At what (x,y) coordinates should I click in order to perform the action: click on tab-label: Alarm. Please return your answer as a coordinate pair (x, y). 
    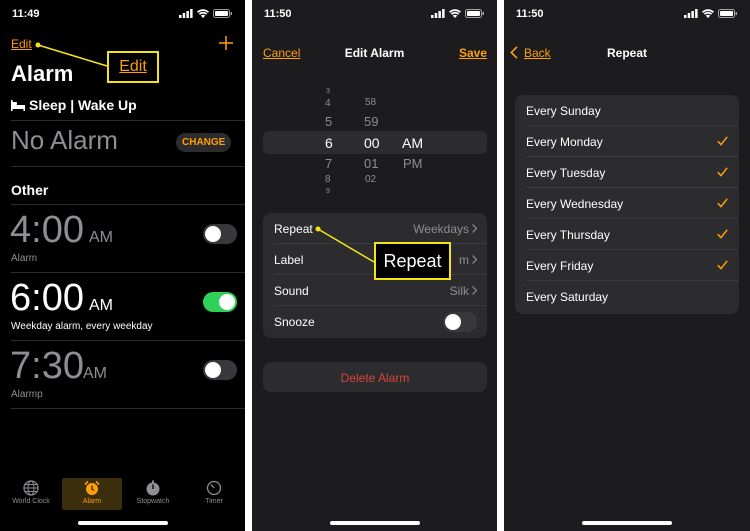
    Looking at the image, I should click on (92, 501).